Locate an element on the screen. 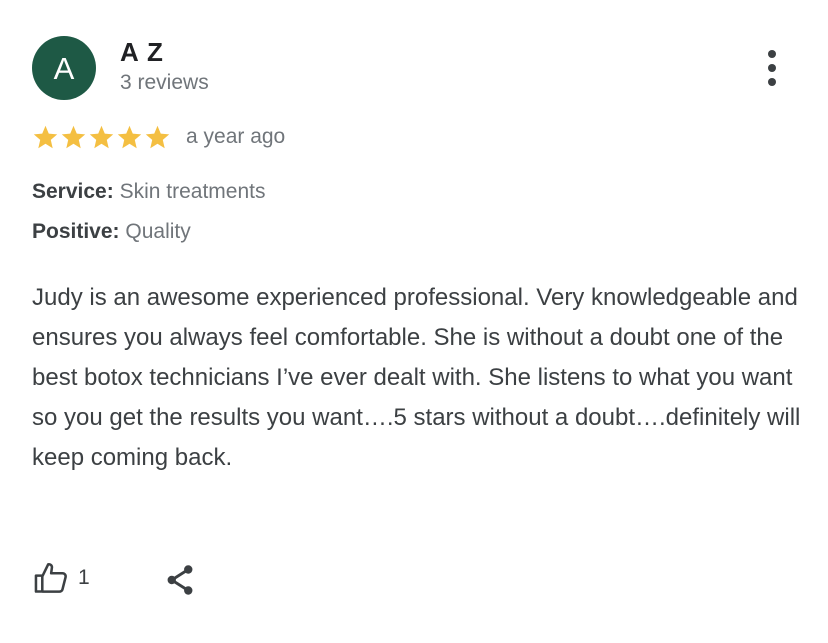  share-icon is located at coordinates (180, 580).